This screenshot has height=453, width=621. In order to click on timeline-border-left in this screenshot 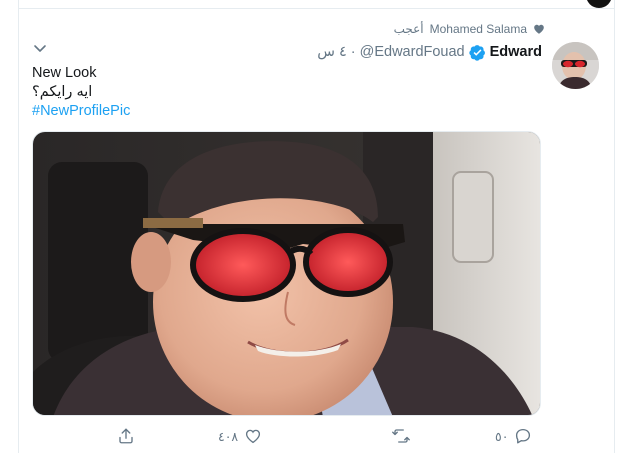, I will do `click(18, 226)`.